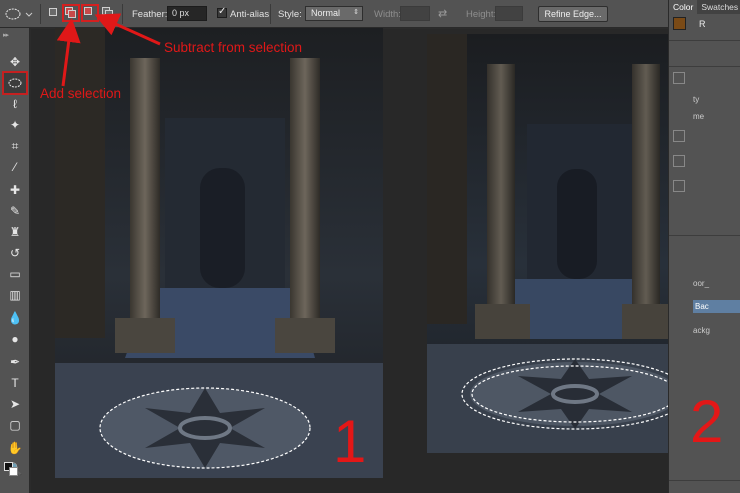  Describe the element at coordinates (15, 425) in the screenshot. I see `shape-tool-icon: ▢` at that location.